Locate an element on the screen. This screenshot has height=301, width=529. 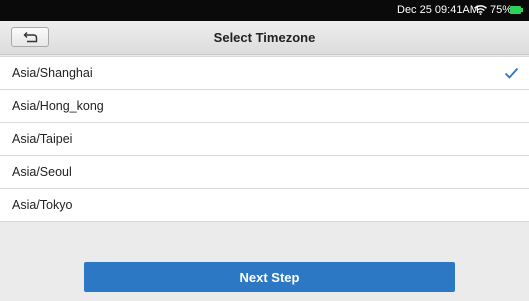
timezone-label: Asia/Tokyo is located at coordinates (42, 205).